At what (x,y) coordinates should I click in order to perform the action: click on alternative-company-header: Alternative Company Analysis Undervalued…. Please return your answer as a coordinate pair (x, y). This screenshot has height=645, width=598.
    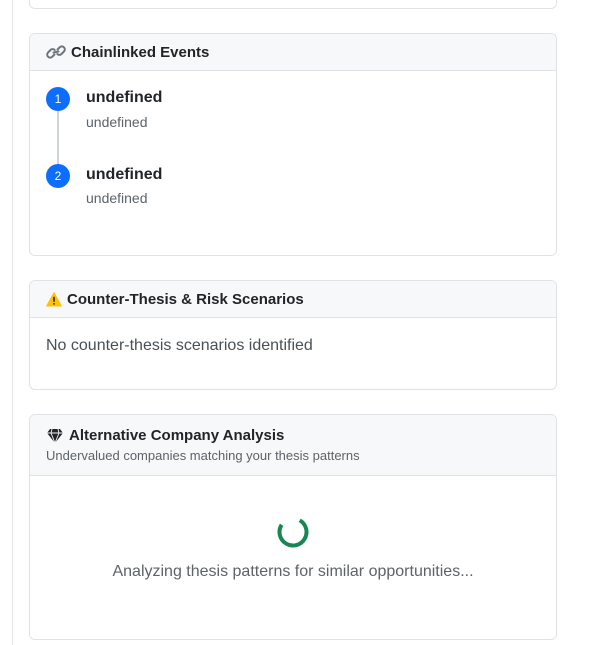
    Looking at the image, I should click on (293, 445).